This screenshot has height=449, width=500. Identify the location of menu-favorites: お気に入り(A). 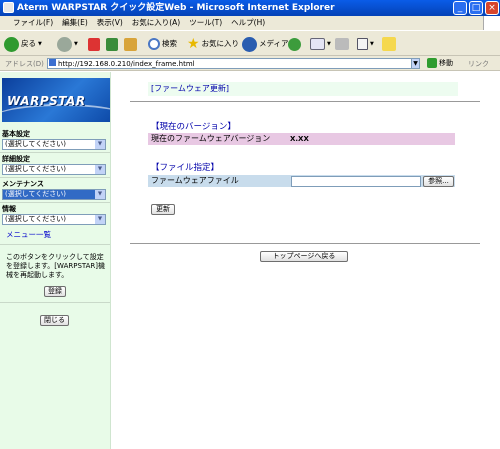
(156, 22).